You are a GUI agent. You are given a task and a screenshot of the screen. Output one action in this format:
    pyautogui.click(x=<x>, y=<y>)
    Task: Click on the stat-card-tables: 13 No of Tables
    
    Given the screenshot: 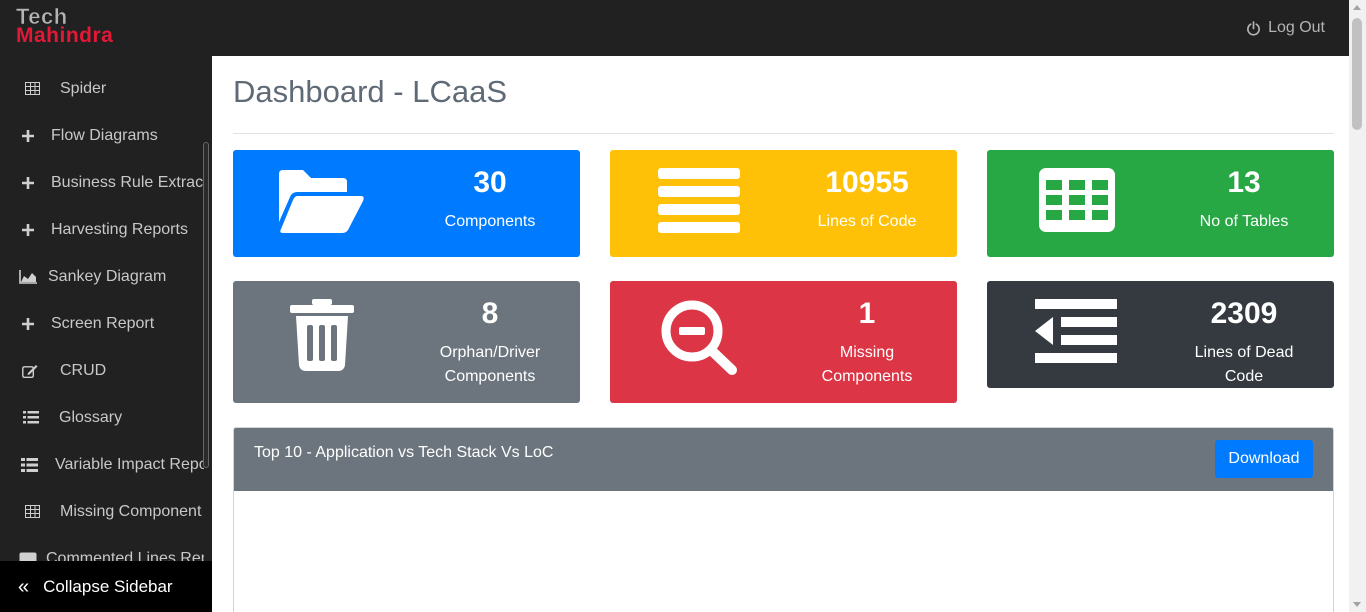 What is the action you would take?
    pyautogui.click(x=1160, y=203)
    